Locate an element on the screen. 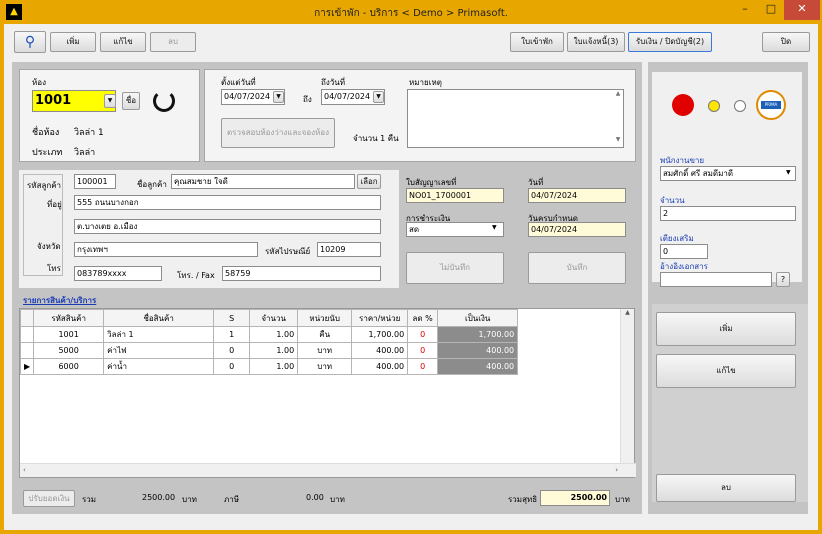 This screenshot has height=534, width=822. column-header: รหัสสินค้า is located at coordinates (69, 318).